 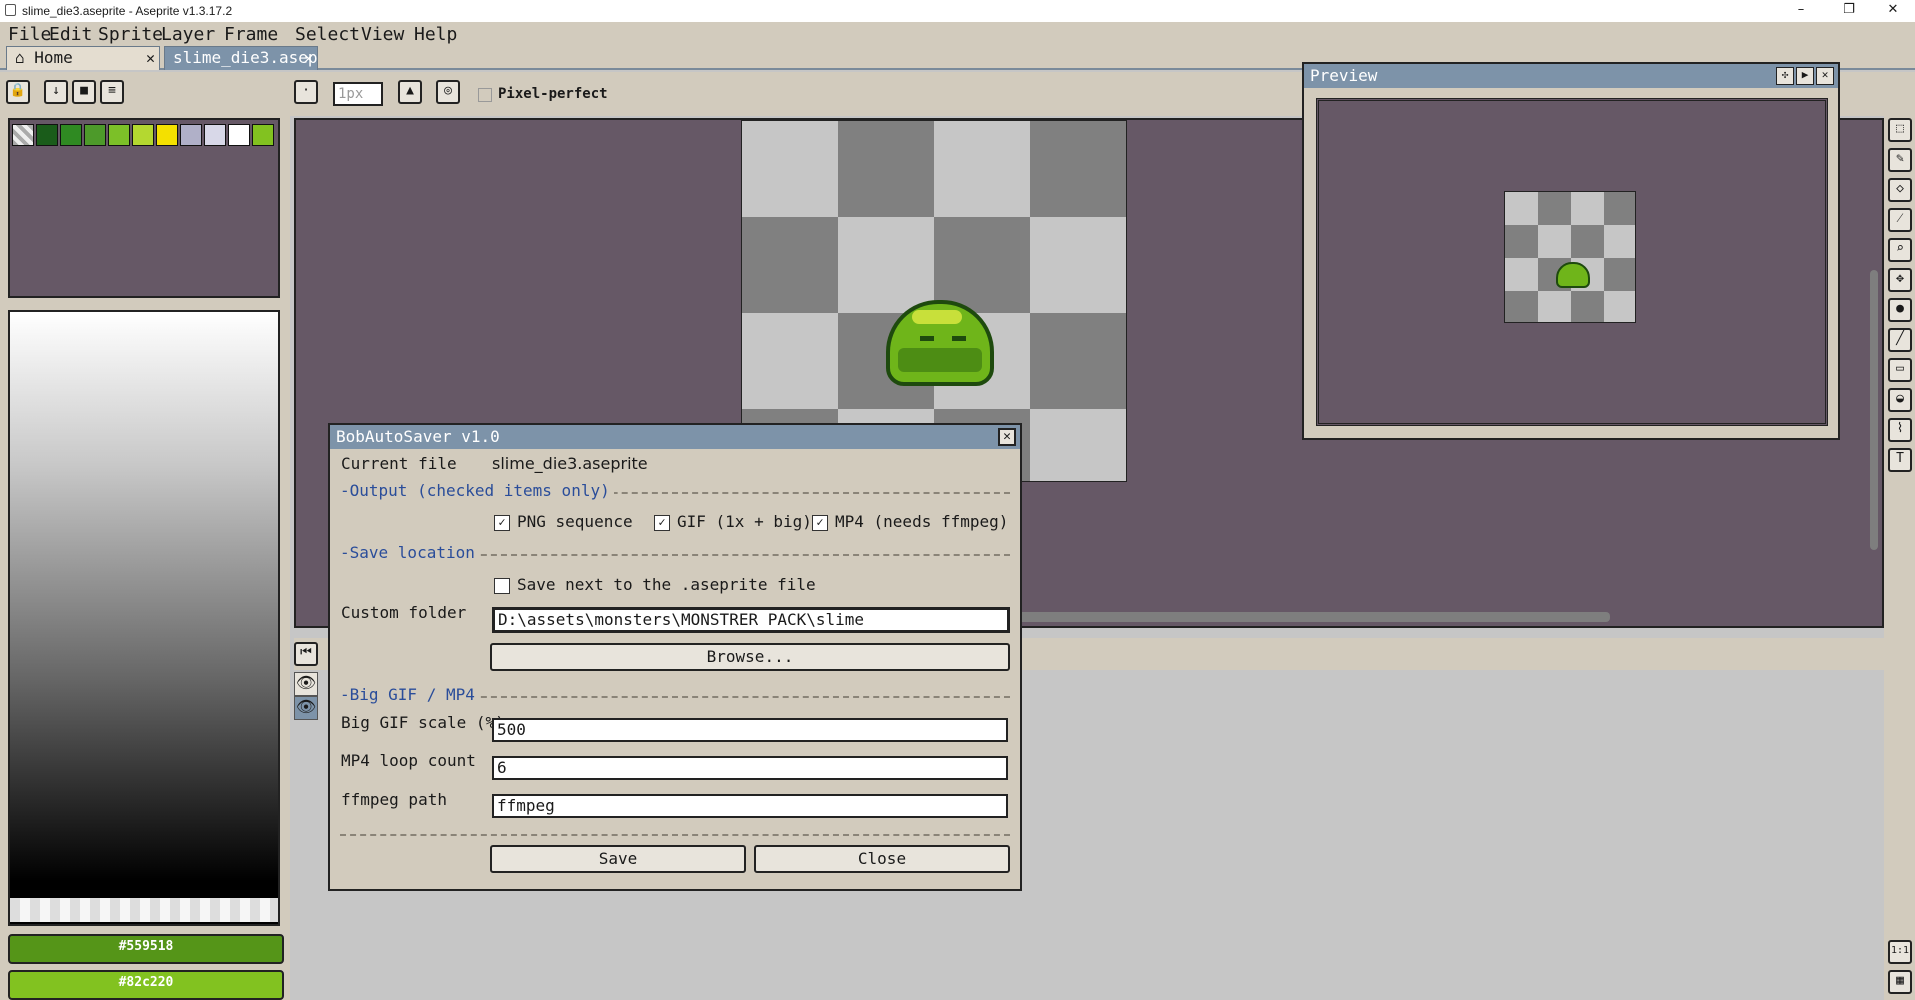 What do you see at coordinates (83, 58) in the screenshot?
I see `tab-home: ⌂ Home ✕` at bounding box center [83, 58].